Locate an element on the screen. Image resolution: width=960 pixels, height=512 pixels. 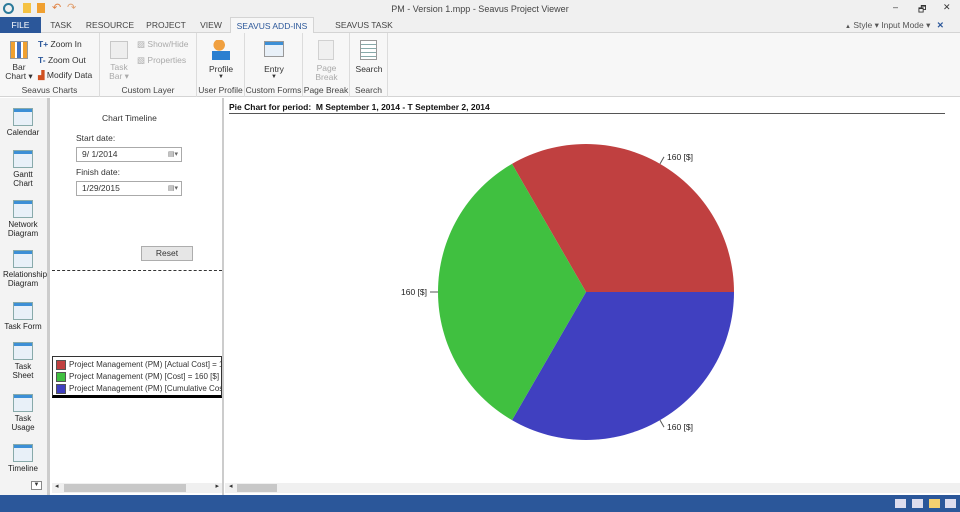
group-label: Seavus Charts is located at coordinates (49, 90).